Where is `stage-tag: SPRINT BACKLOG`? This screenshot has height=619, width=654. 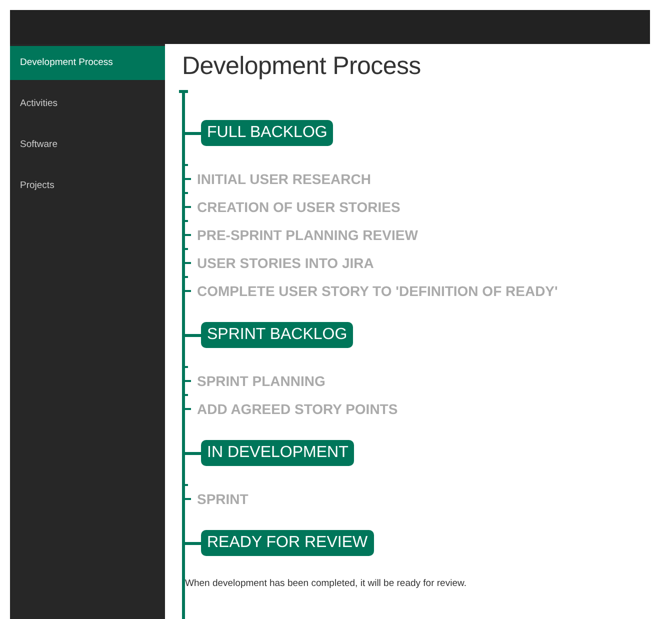 stage-tag: SPRINT BACKLOG is located at coordinates (277, 335).